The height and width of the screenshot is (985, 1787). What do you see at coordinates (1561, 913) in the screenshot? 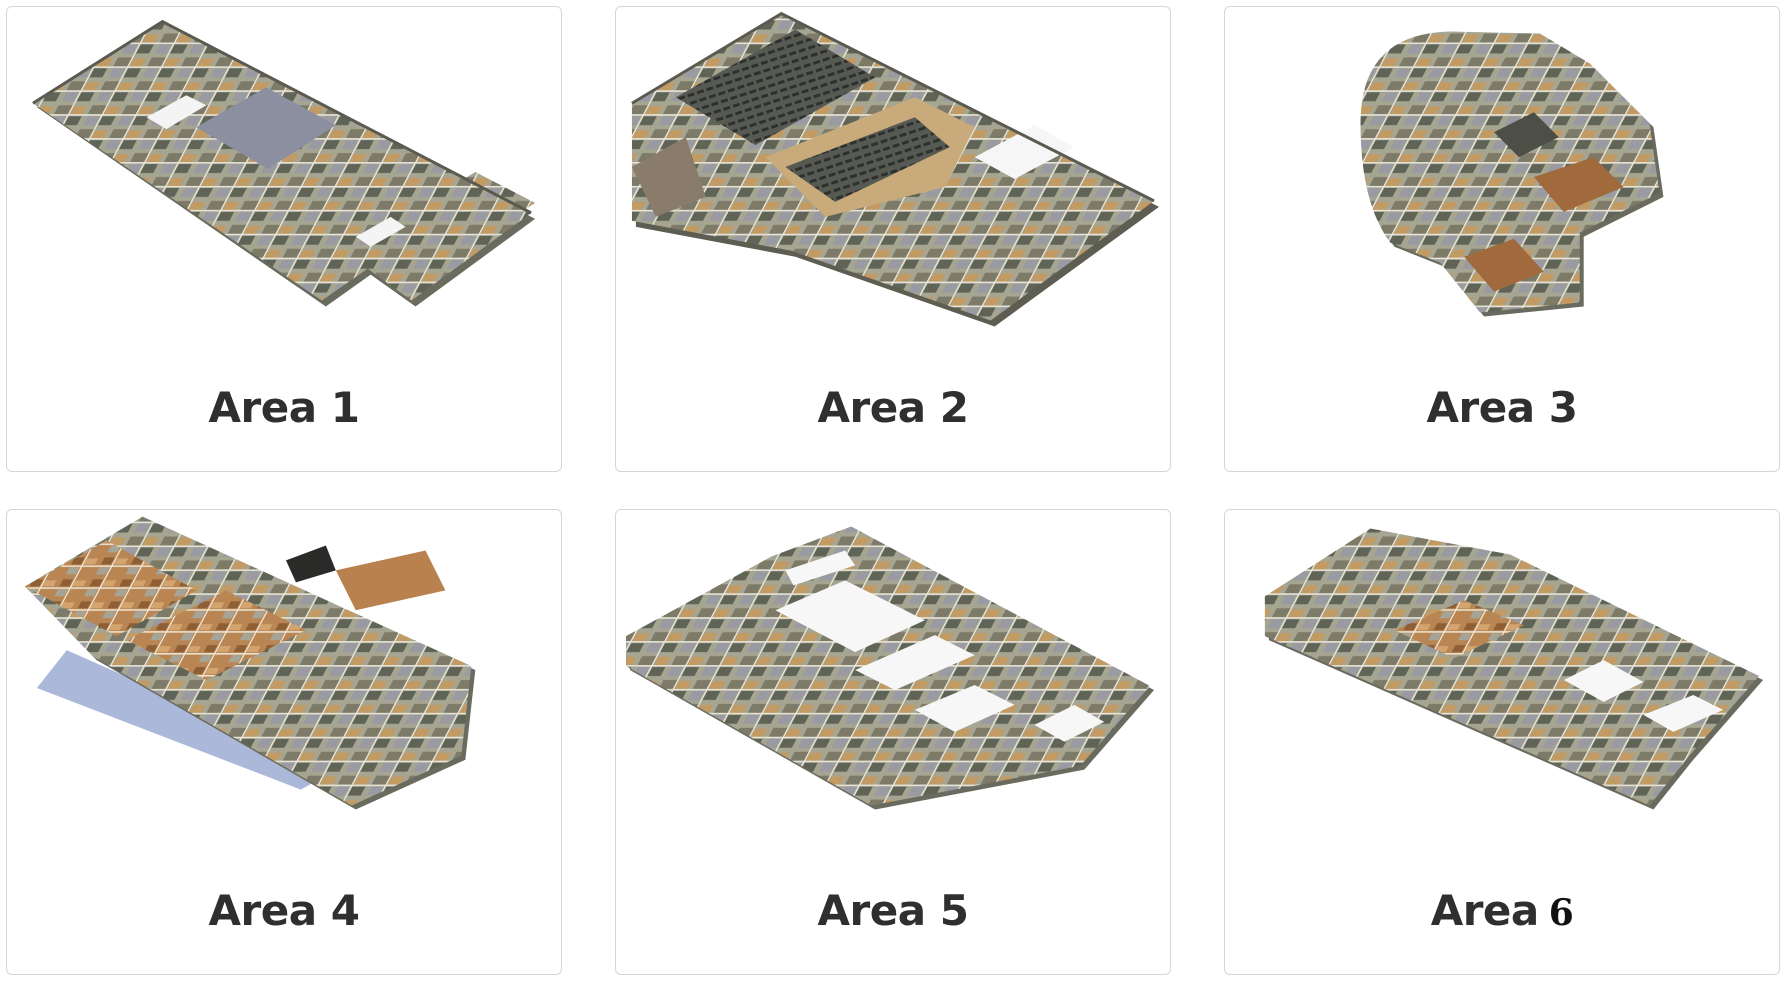
I see `area-6-label-number: 6` at bounding box center [1561, 913].